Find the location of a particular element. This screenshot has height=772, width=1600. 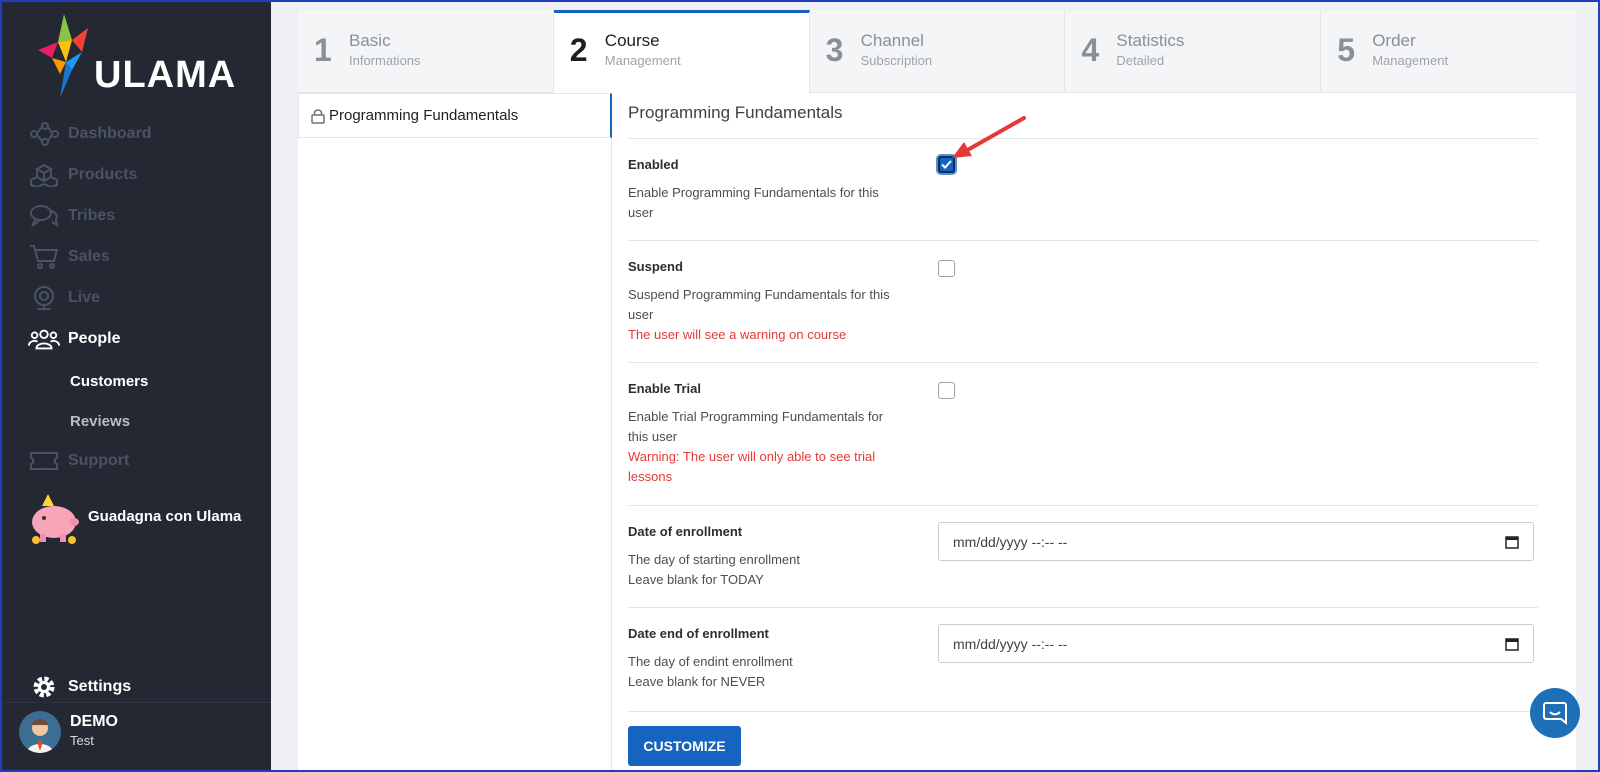

enroll-end-datetime-input: mm/dd/yyyy --:-- -- is located at coordinates (1236, 643).